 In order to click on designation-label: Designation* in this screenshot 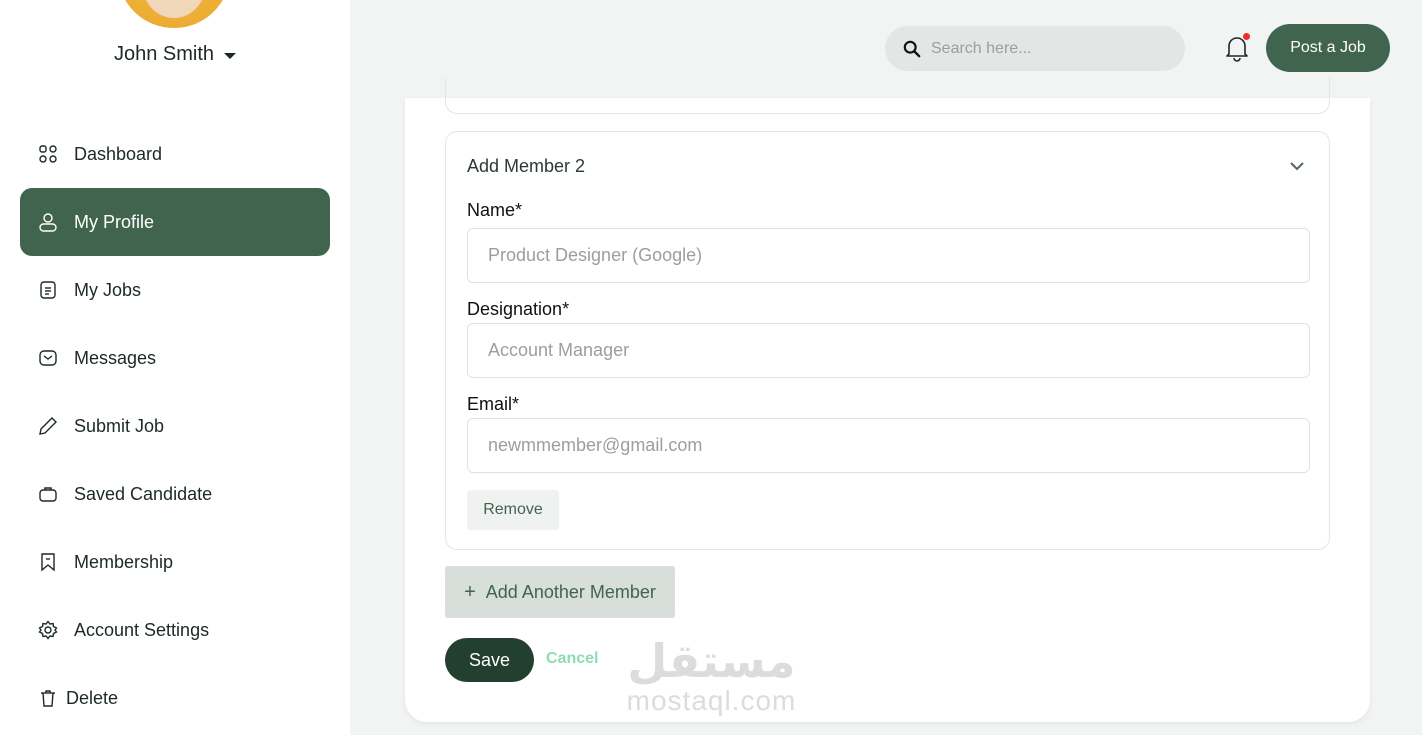, I will do `click(518, 309)`.